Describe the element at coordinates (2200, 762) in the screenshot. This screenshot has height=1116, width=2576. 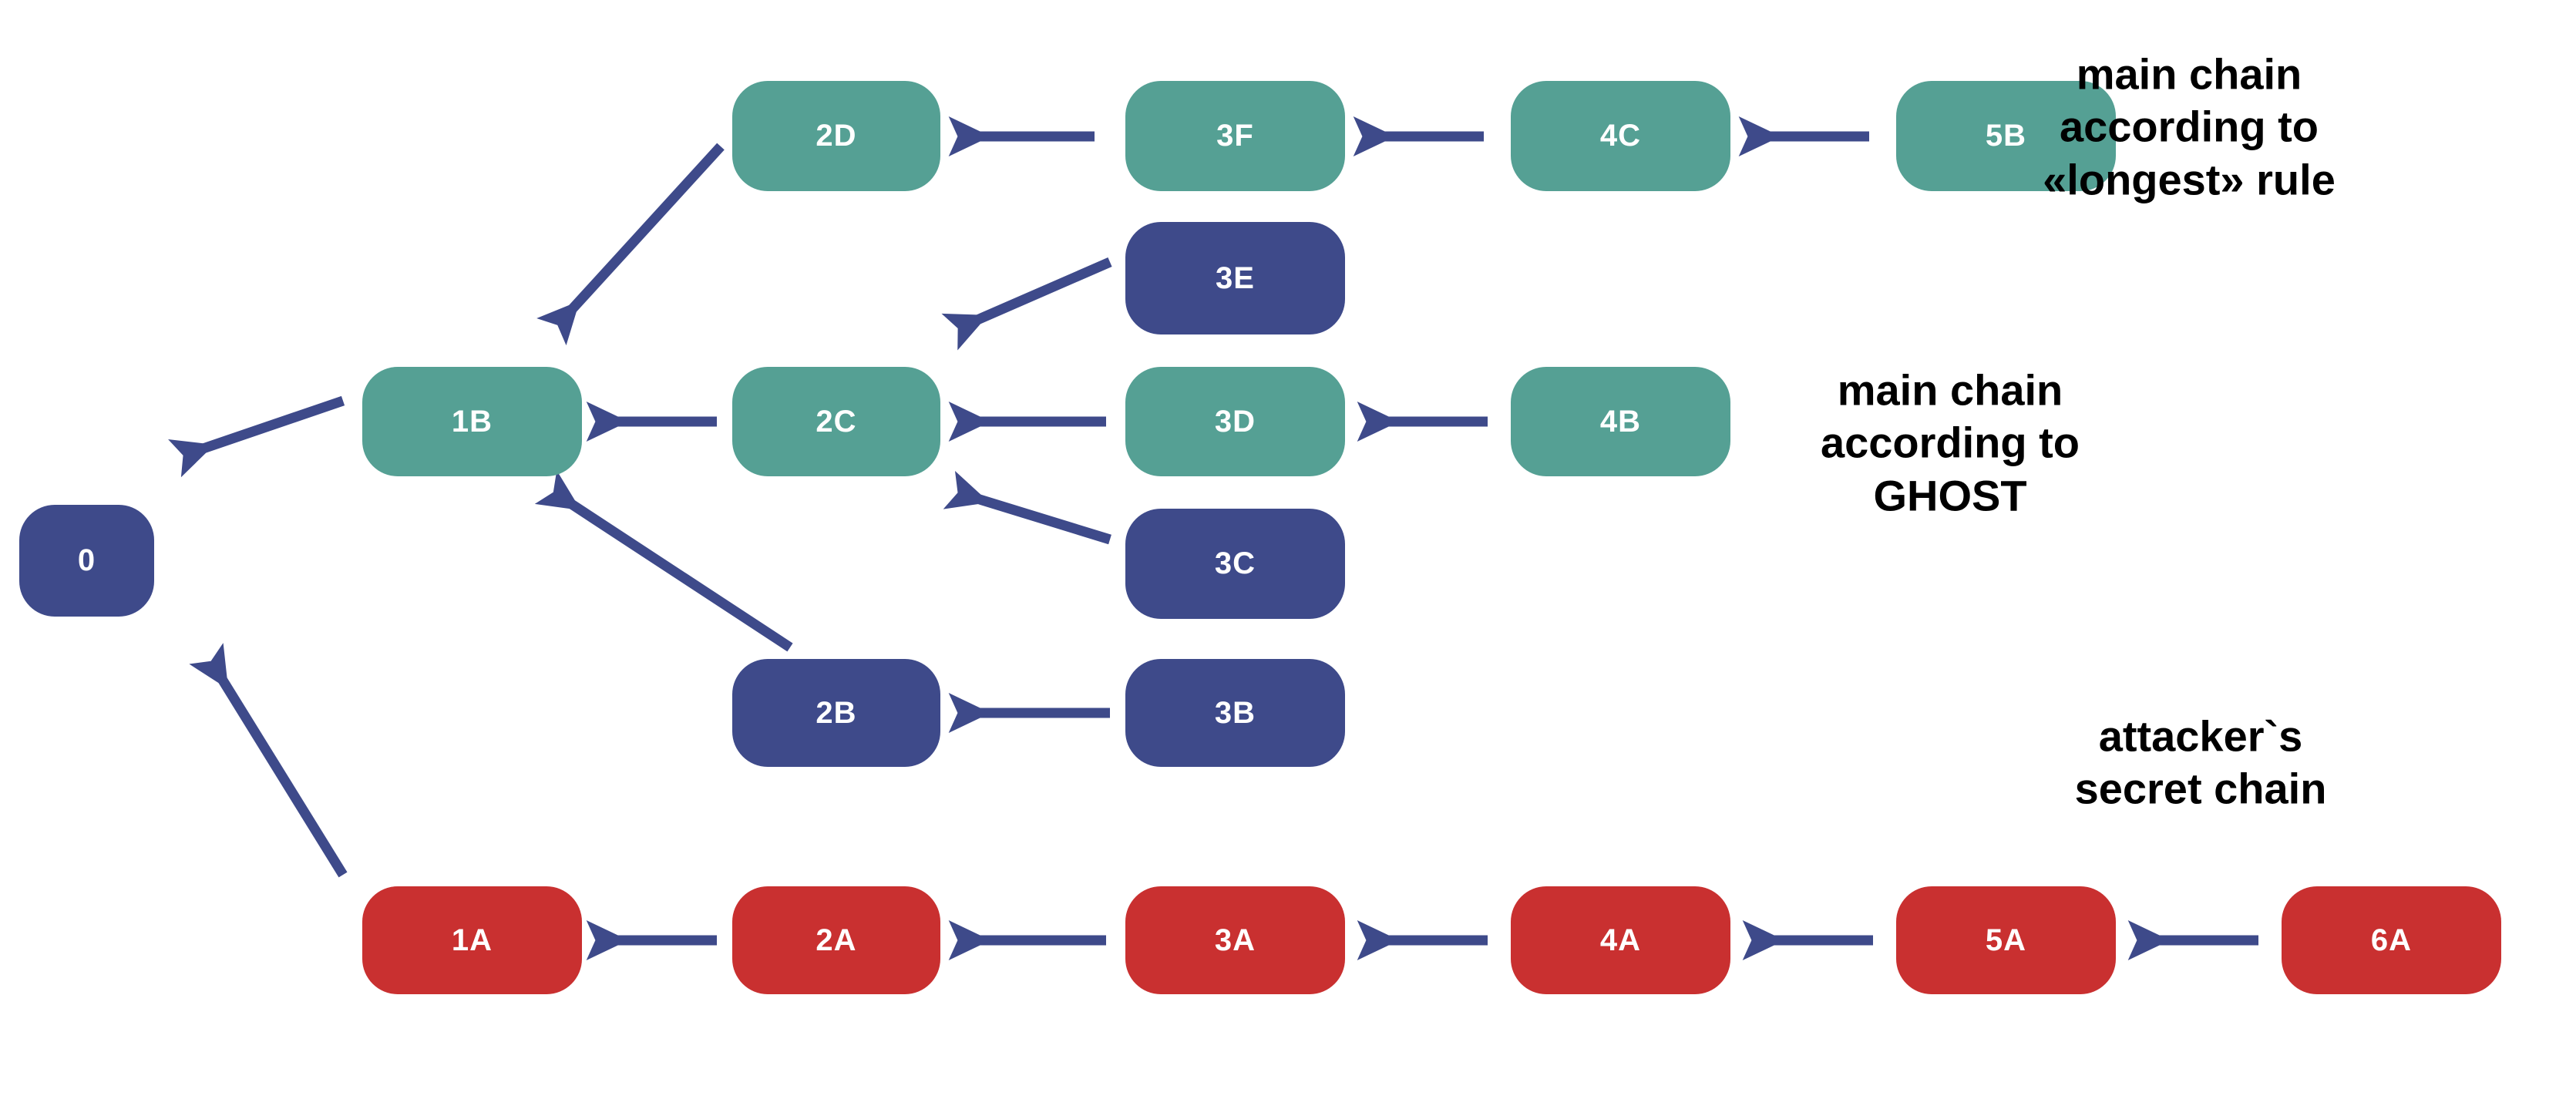
I see `attacker-chain-label: attacker`s secret chain` at that location.